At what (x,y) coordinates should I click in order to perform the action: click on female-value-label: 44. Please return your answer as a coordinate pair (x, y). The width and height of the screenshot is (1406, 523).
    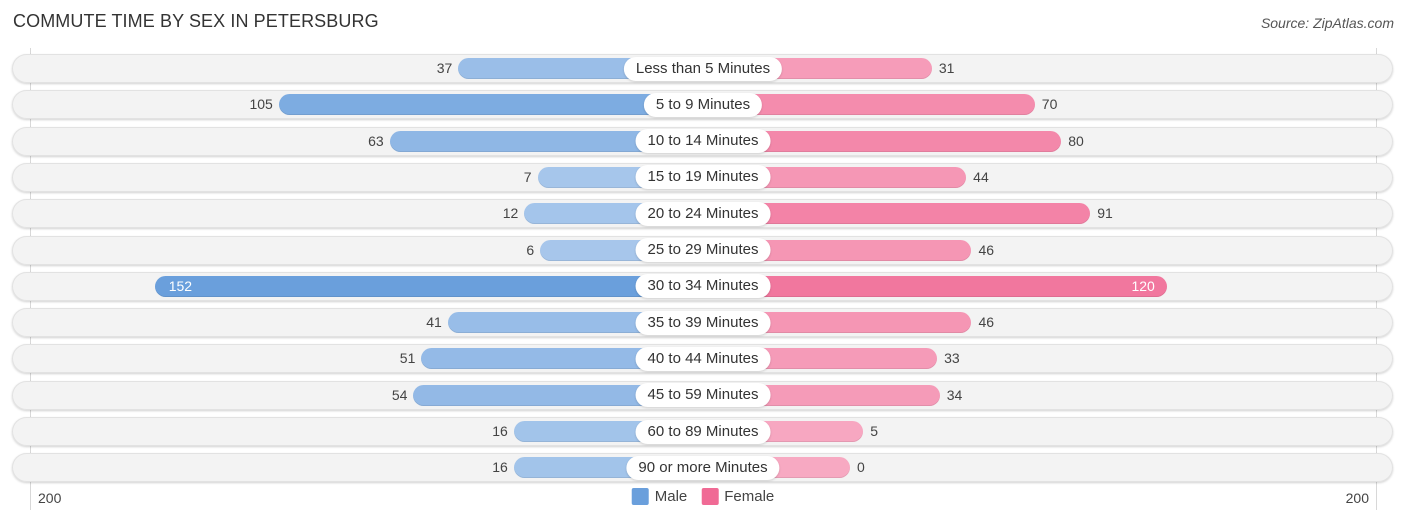
    Looking at the image, I should click on (981, 176).